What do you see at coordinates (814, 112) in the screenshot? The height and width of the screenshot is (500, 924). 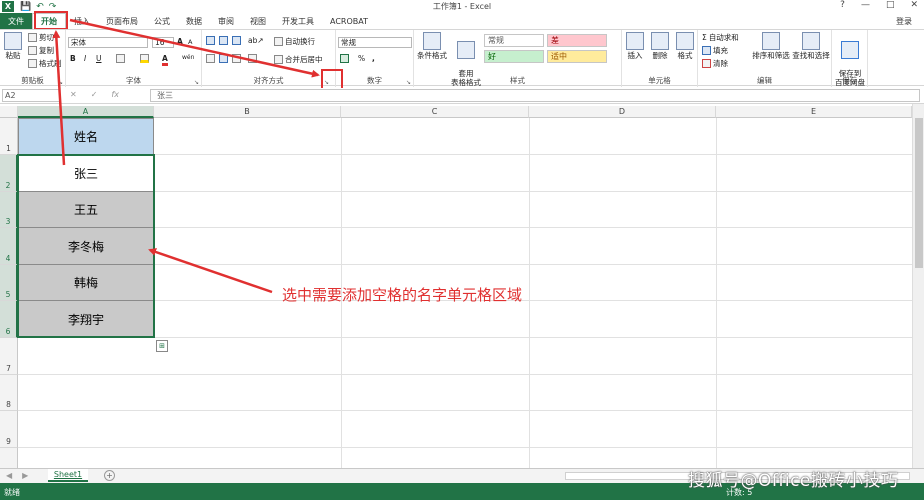 I see `column-header-e: E` at bounding box center [814, 112].